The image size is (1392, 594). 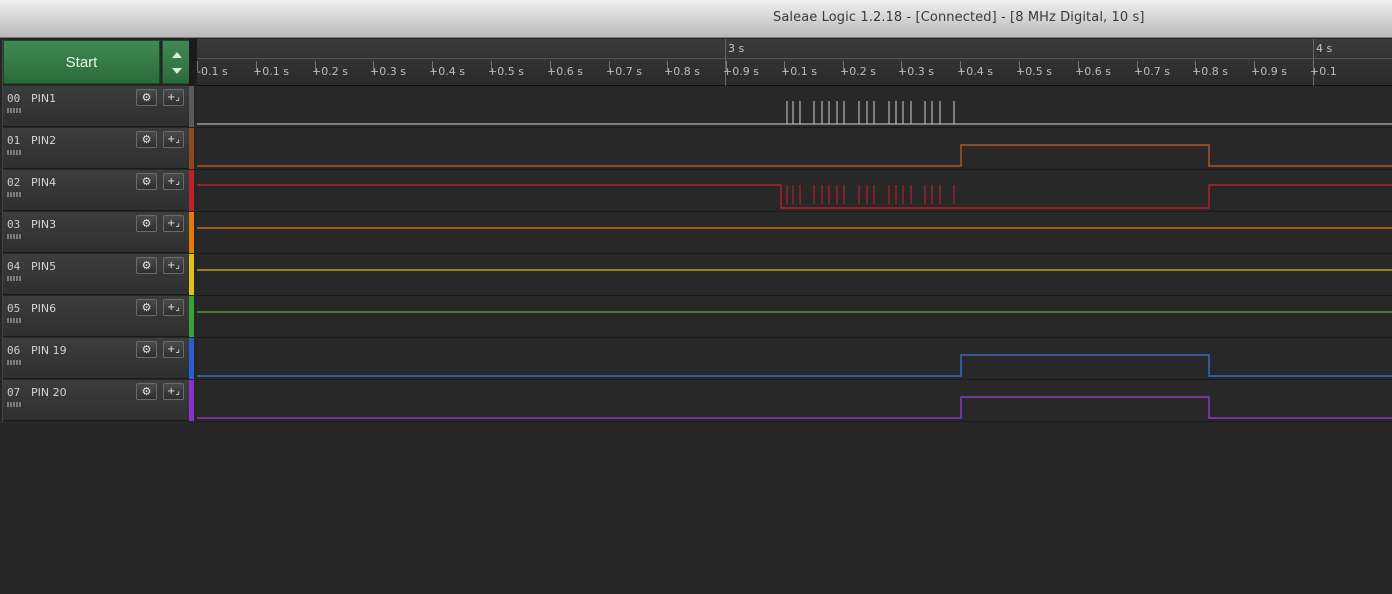 I want to click on channel-number: 06, so click(x=14, y=350).